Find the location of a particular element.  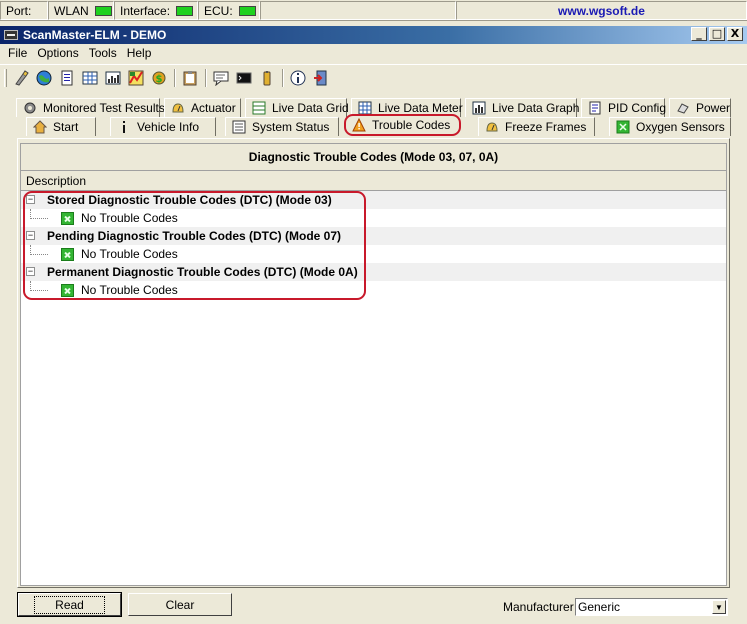

tab-system-status: System Status is located at coordinates (282, 126).